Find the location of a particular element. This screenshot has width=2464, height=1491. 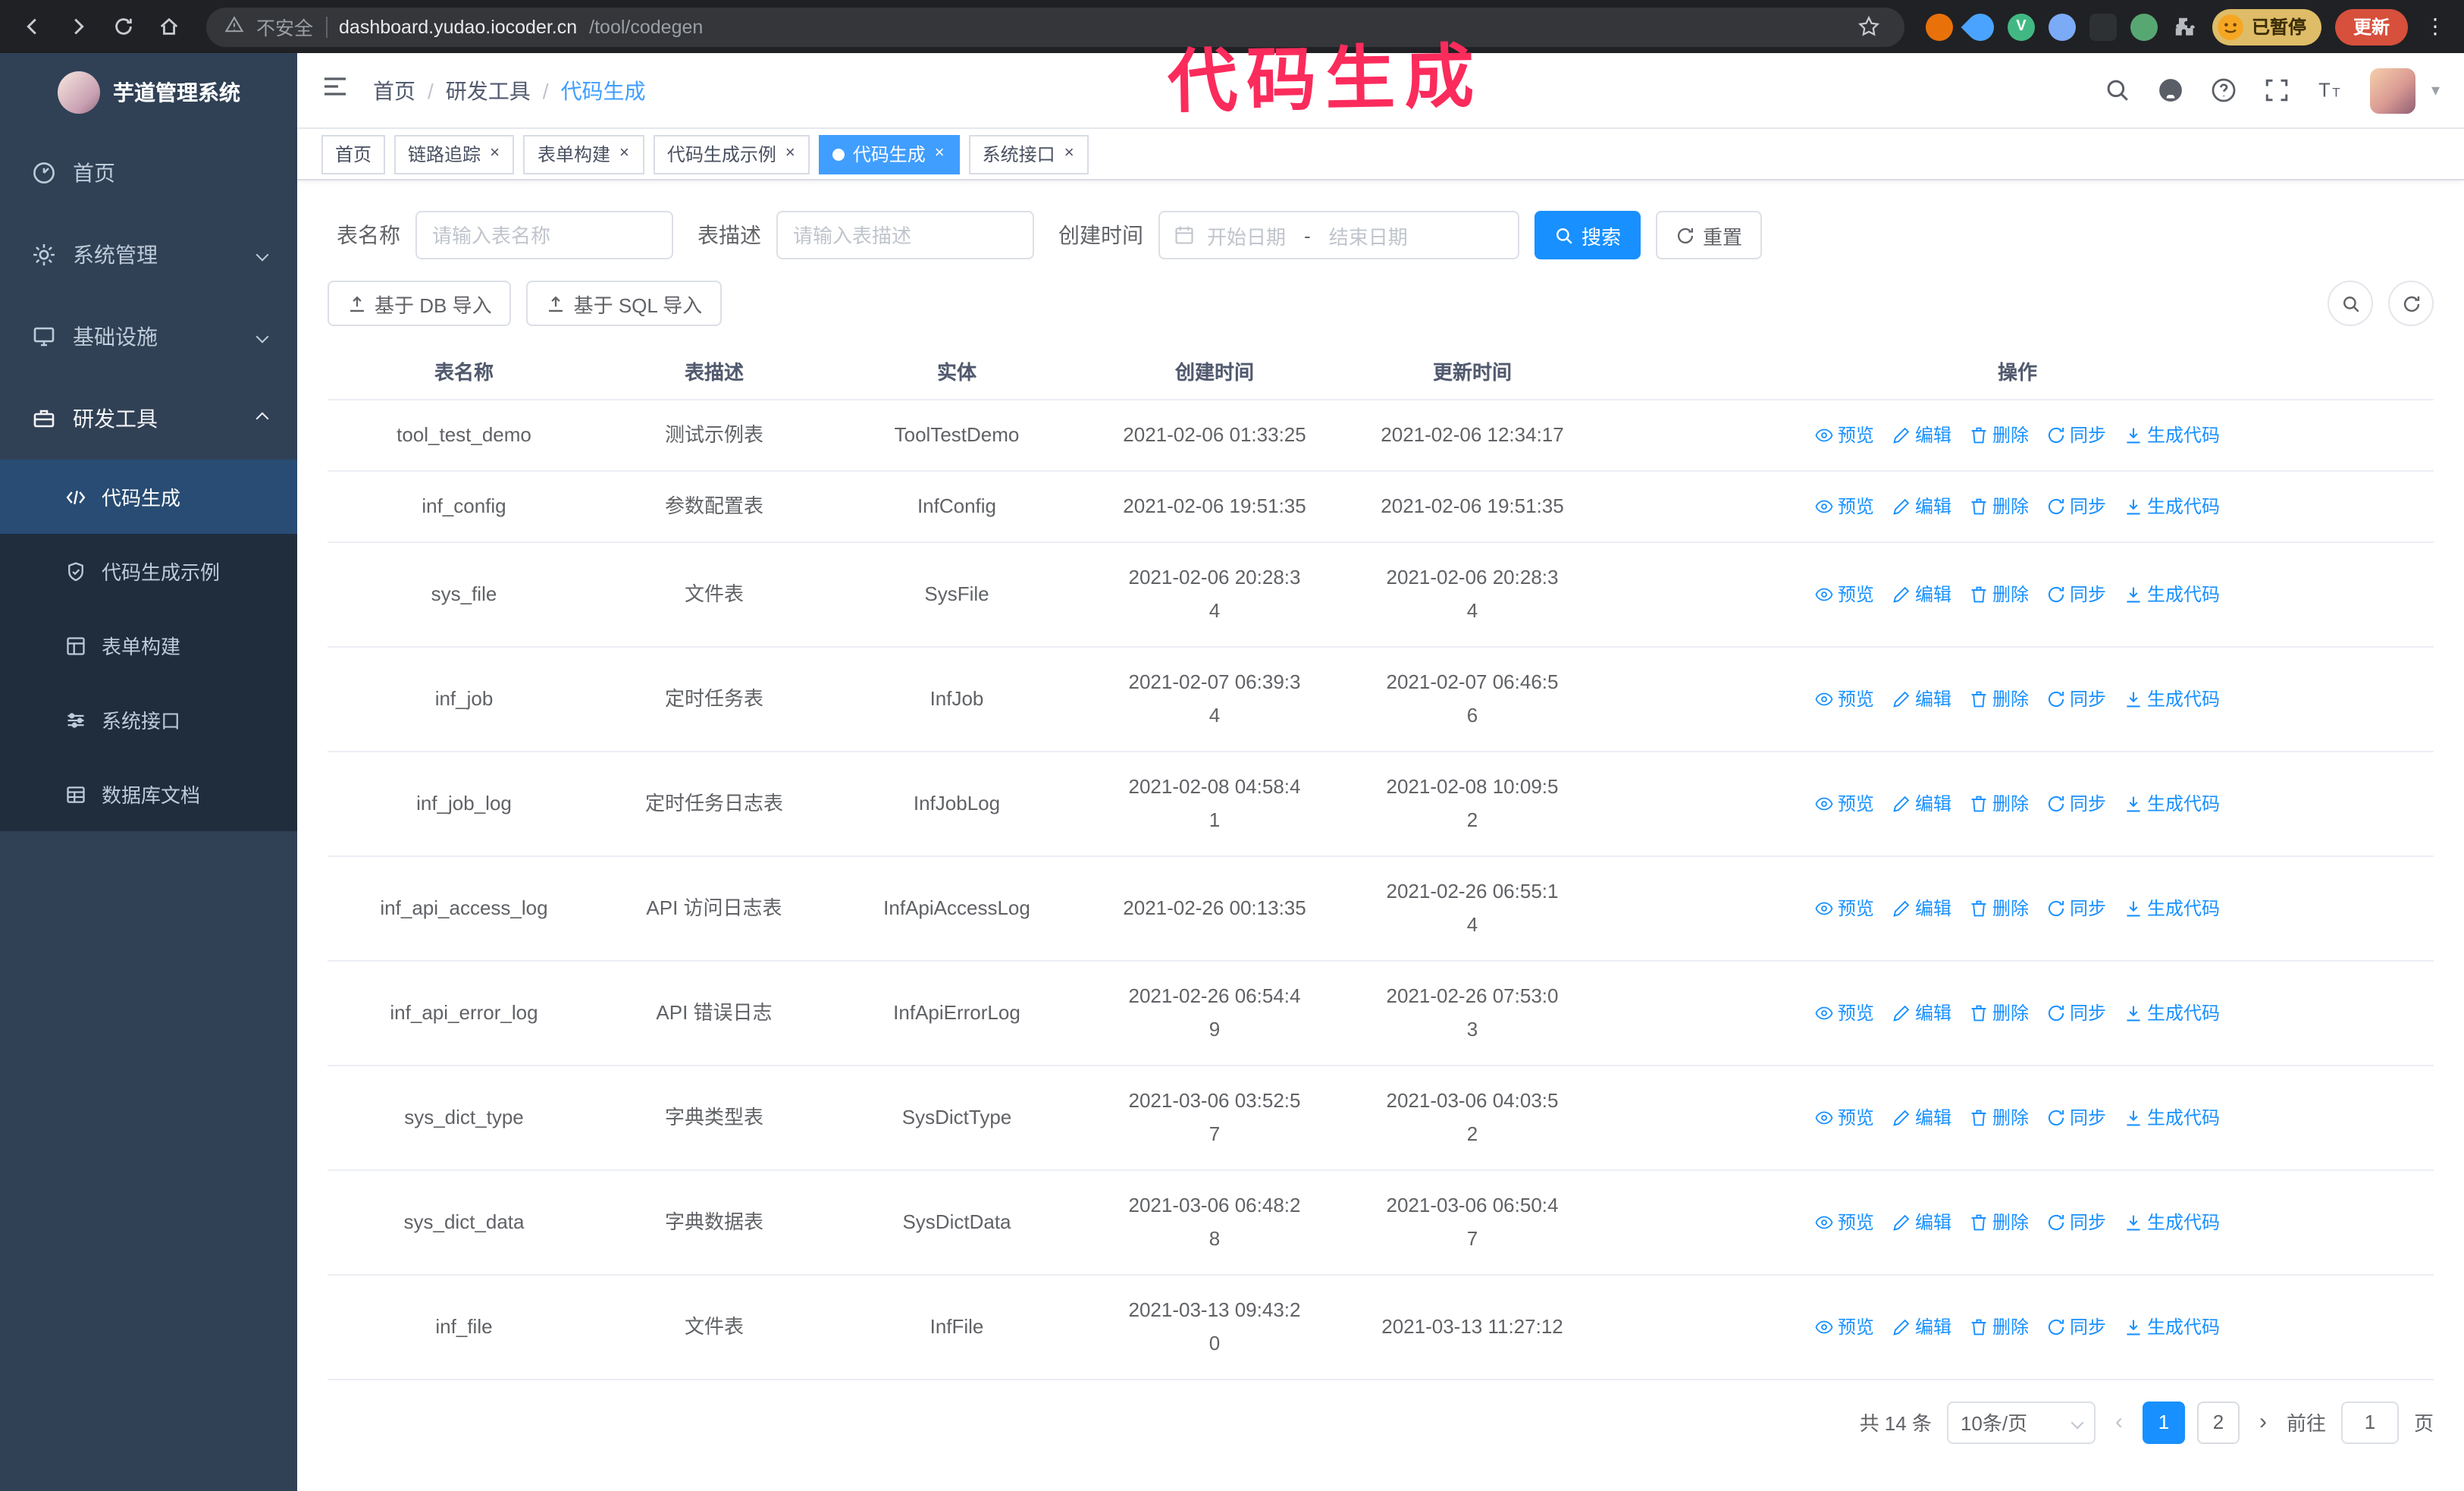

search-icon is located at coordinates (2118, 90).